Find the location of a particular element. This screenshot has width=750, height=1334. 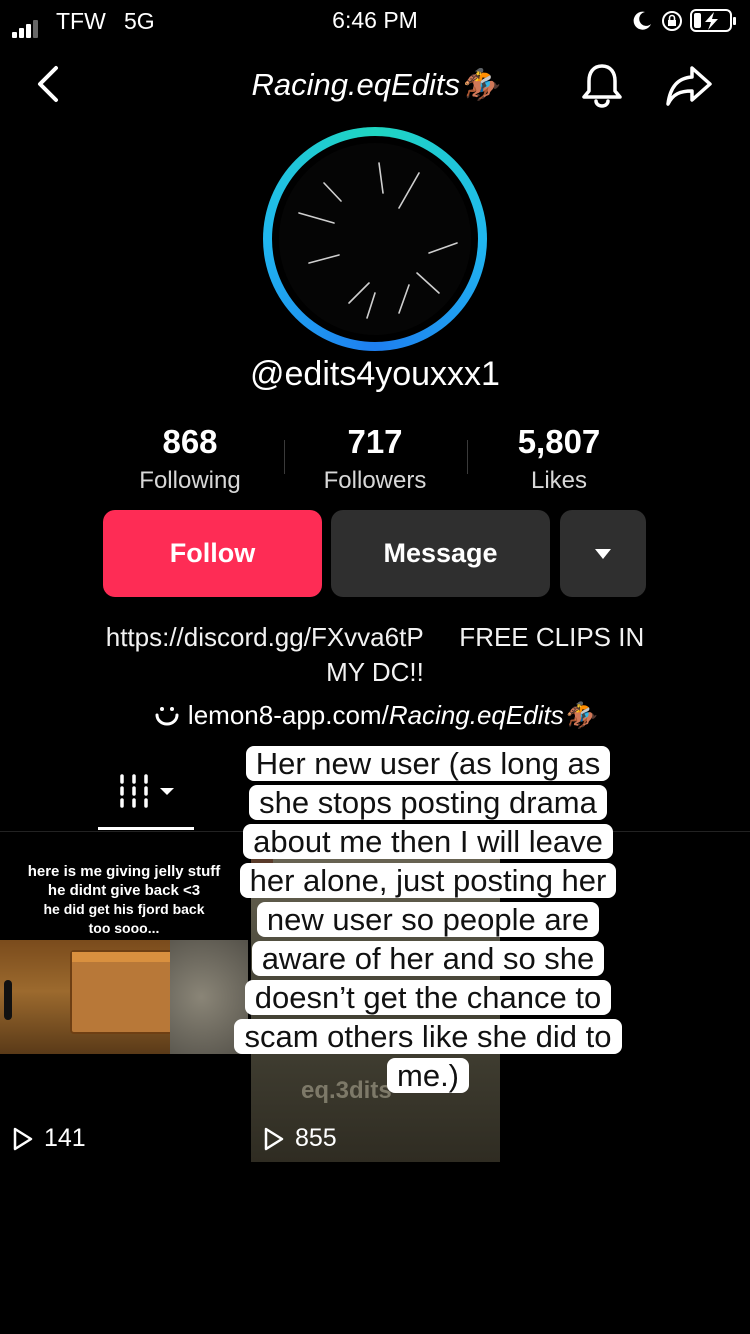

avatar-image is located at coordinates (375, 239).